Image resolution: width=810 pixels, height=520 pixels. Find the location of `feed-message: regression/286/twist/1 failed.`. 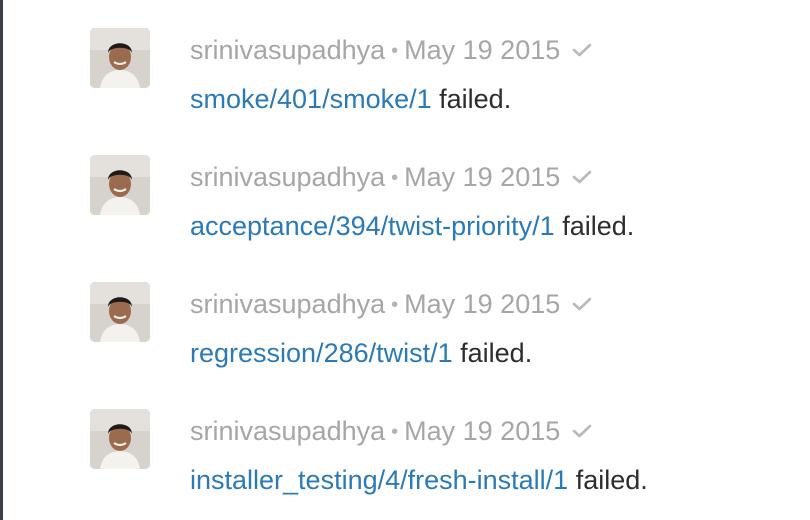

feed-message: regression/286/twist/1 failed. is located at coordinates (361, 353).